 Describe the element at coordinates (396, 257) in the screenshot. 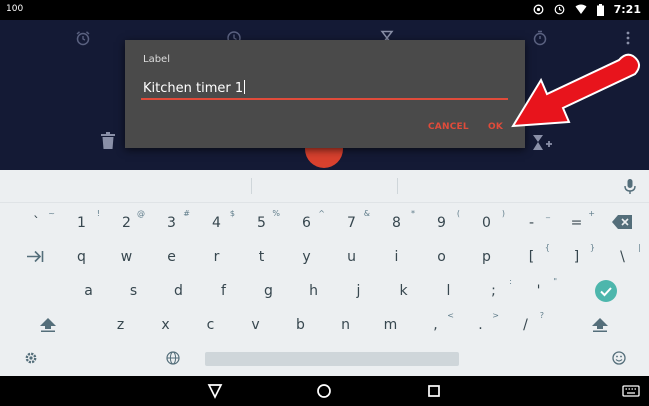

I see `key: i` at that location.